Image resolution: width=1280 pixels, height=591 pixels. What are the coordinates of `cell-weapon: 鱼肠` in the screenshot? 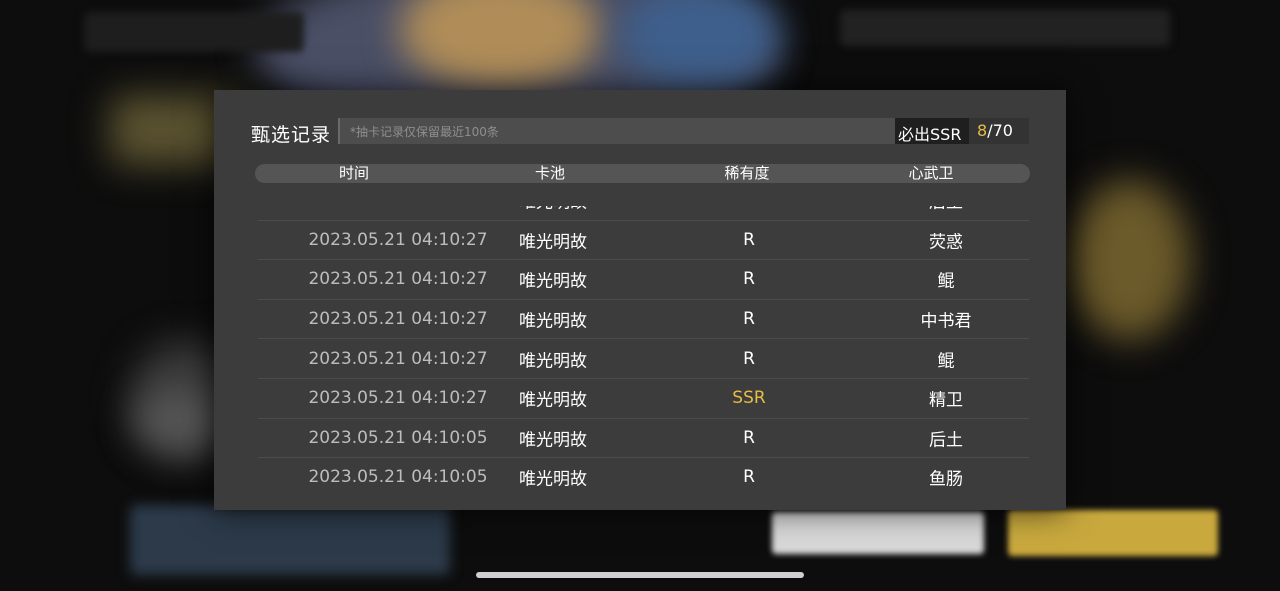 It's located at (946, 479).